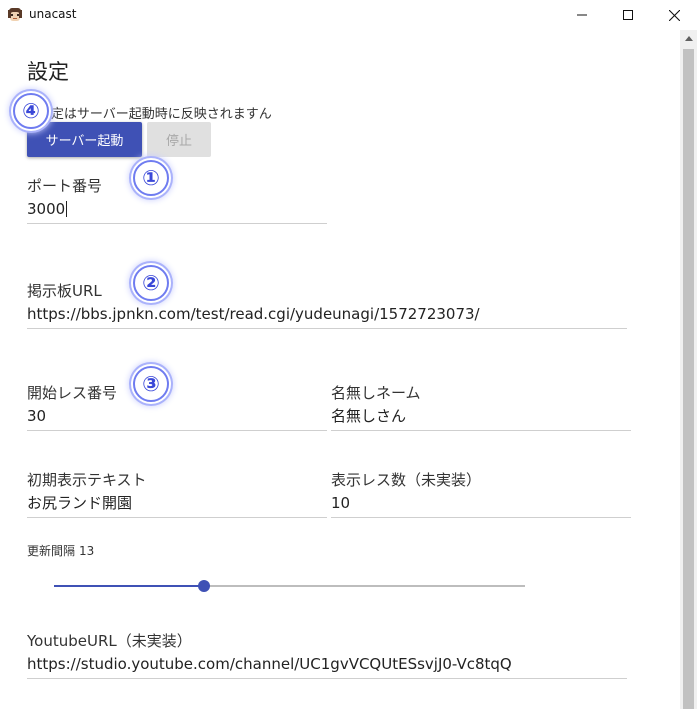  What do you see at coordinates (151, 178) in the screenshot?
I see `badge-1: ①` at bounding box center [151, 178].